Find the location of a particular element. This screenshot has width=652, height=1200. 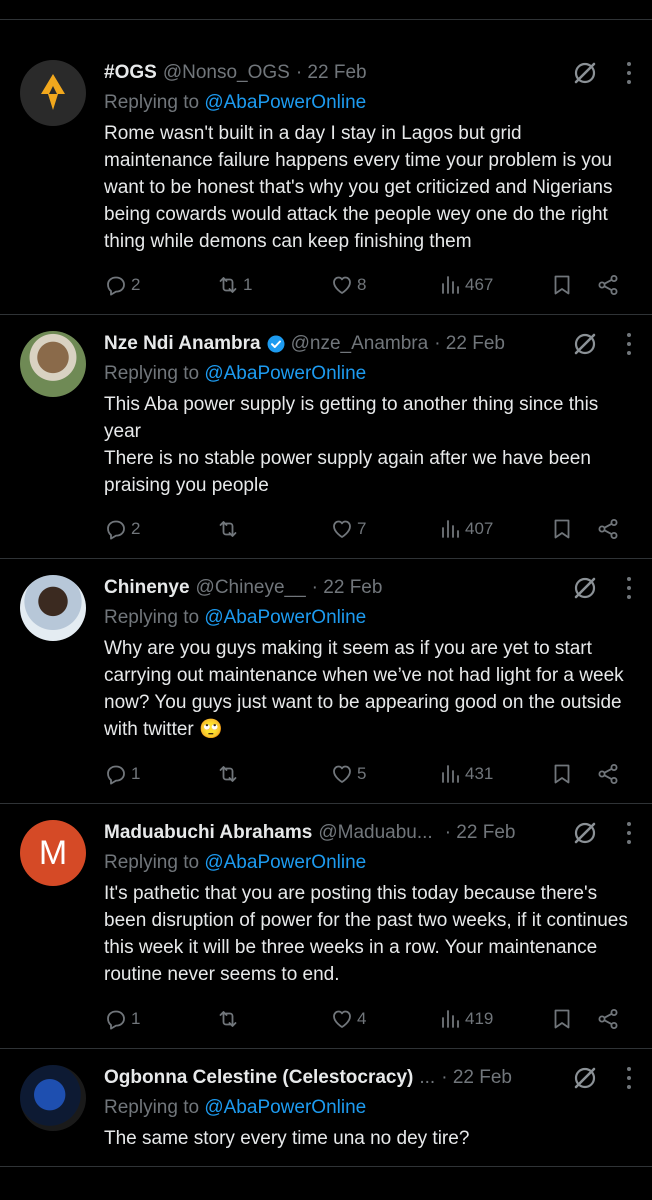

top-divider is located at coordinates (326, 10).